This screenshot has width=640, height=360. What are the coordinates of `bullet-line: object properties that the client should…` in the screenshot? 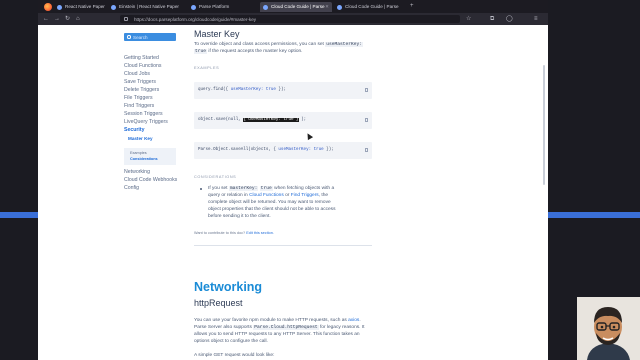 It's located at (272, 209).